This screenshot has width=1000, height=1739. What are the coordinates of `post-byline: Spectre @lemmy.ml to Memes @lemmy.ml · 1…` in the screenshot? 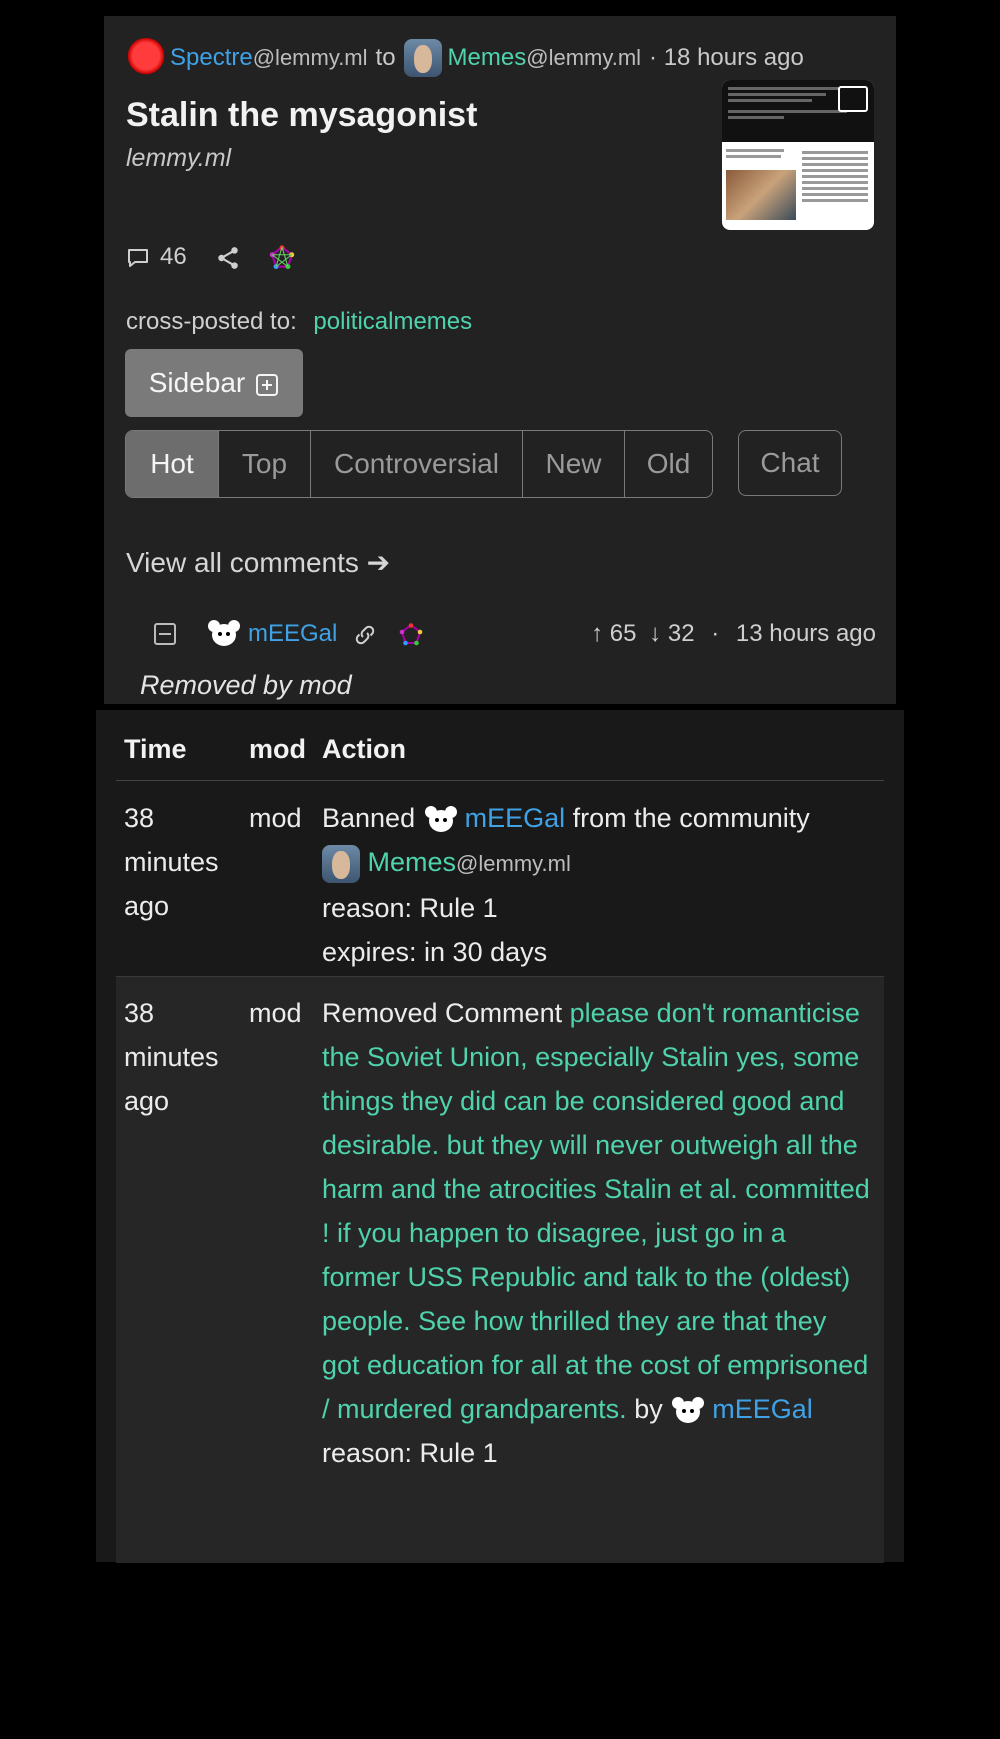 It's located at (465, 58).